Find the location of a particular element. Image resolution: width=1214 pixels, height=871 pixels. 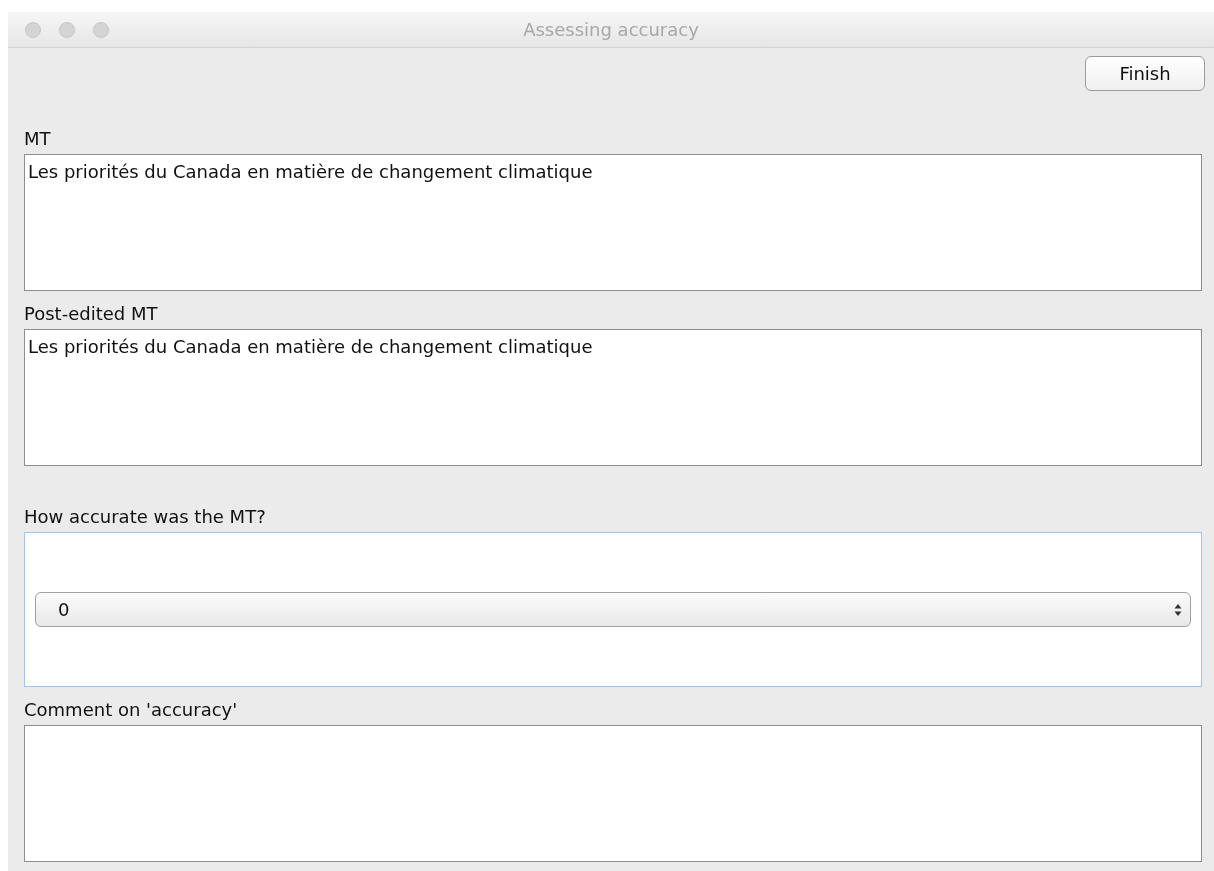

dropdown: 0 is located at coordinates (613, 609).